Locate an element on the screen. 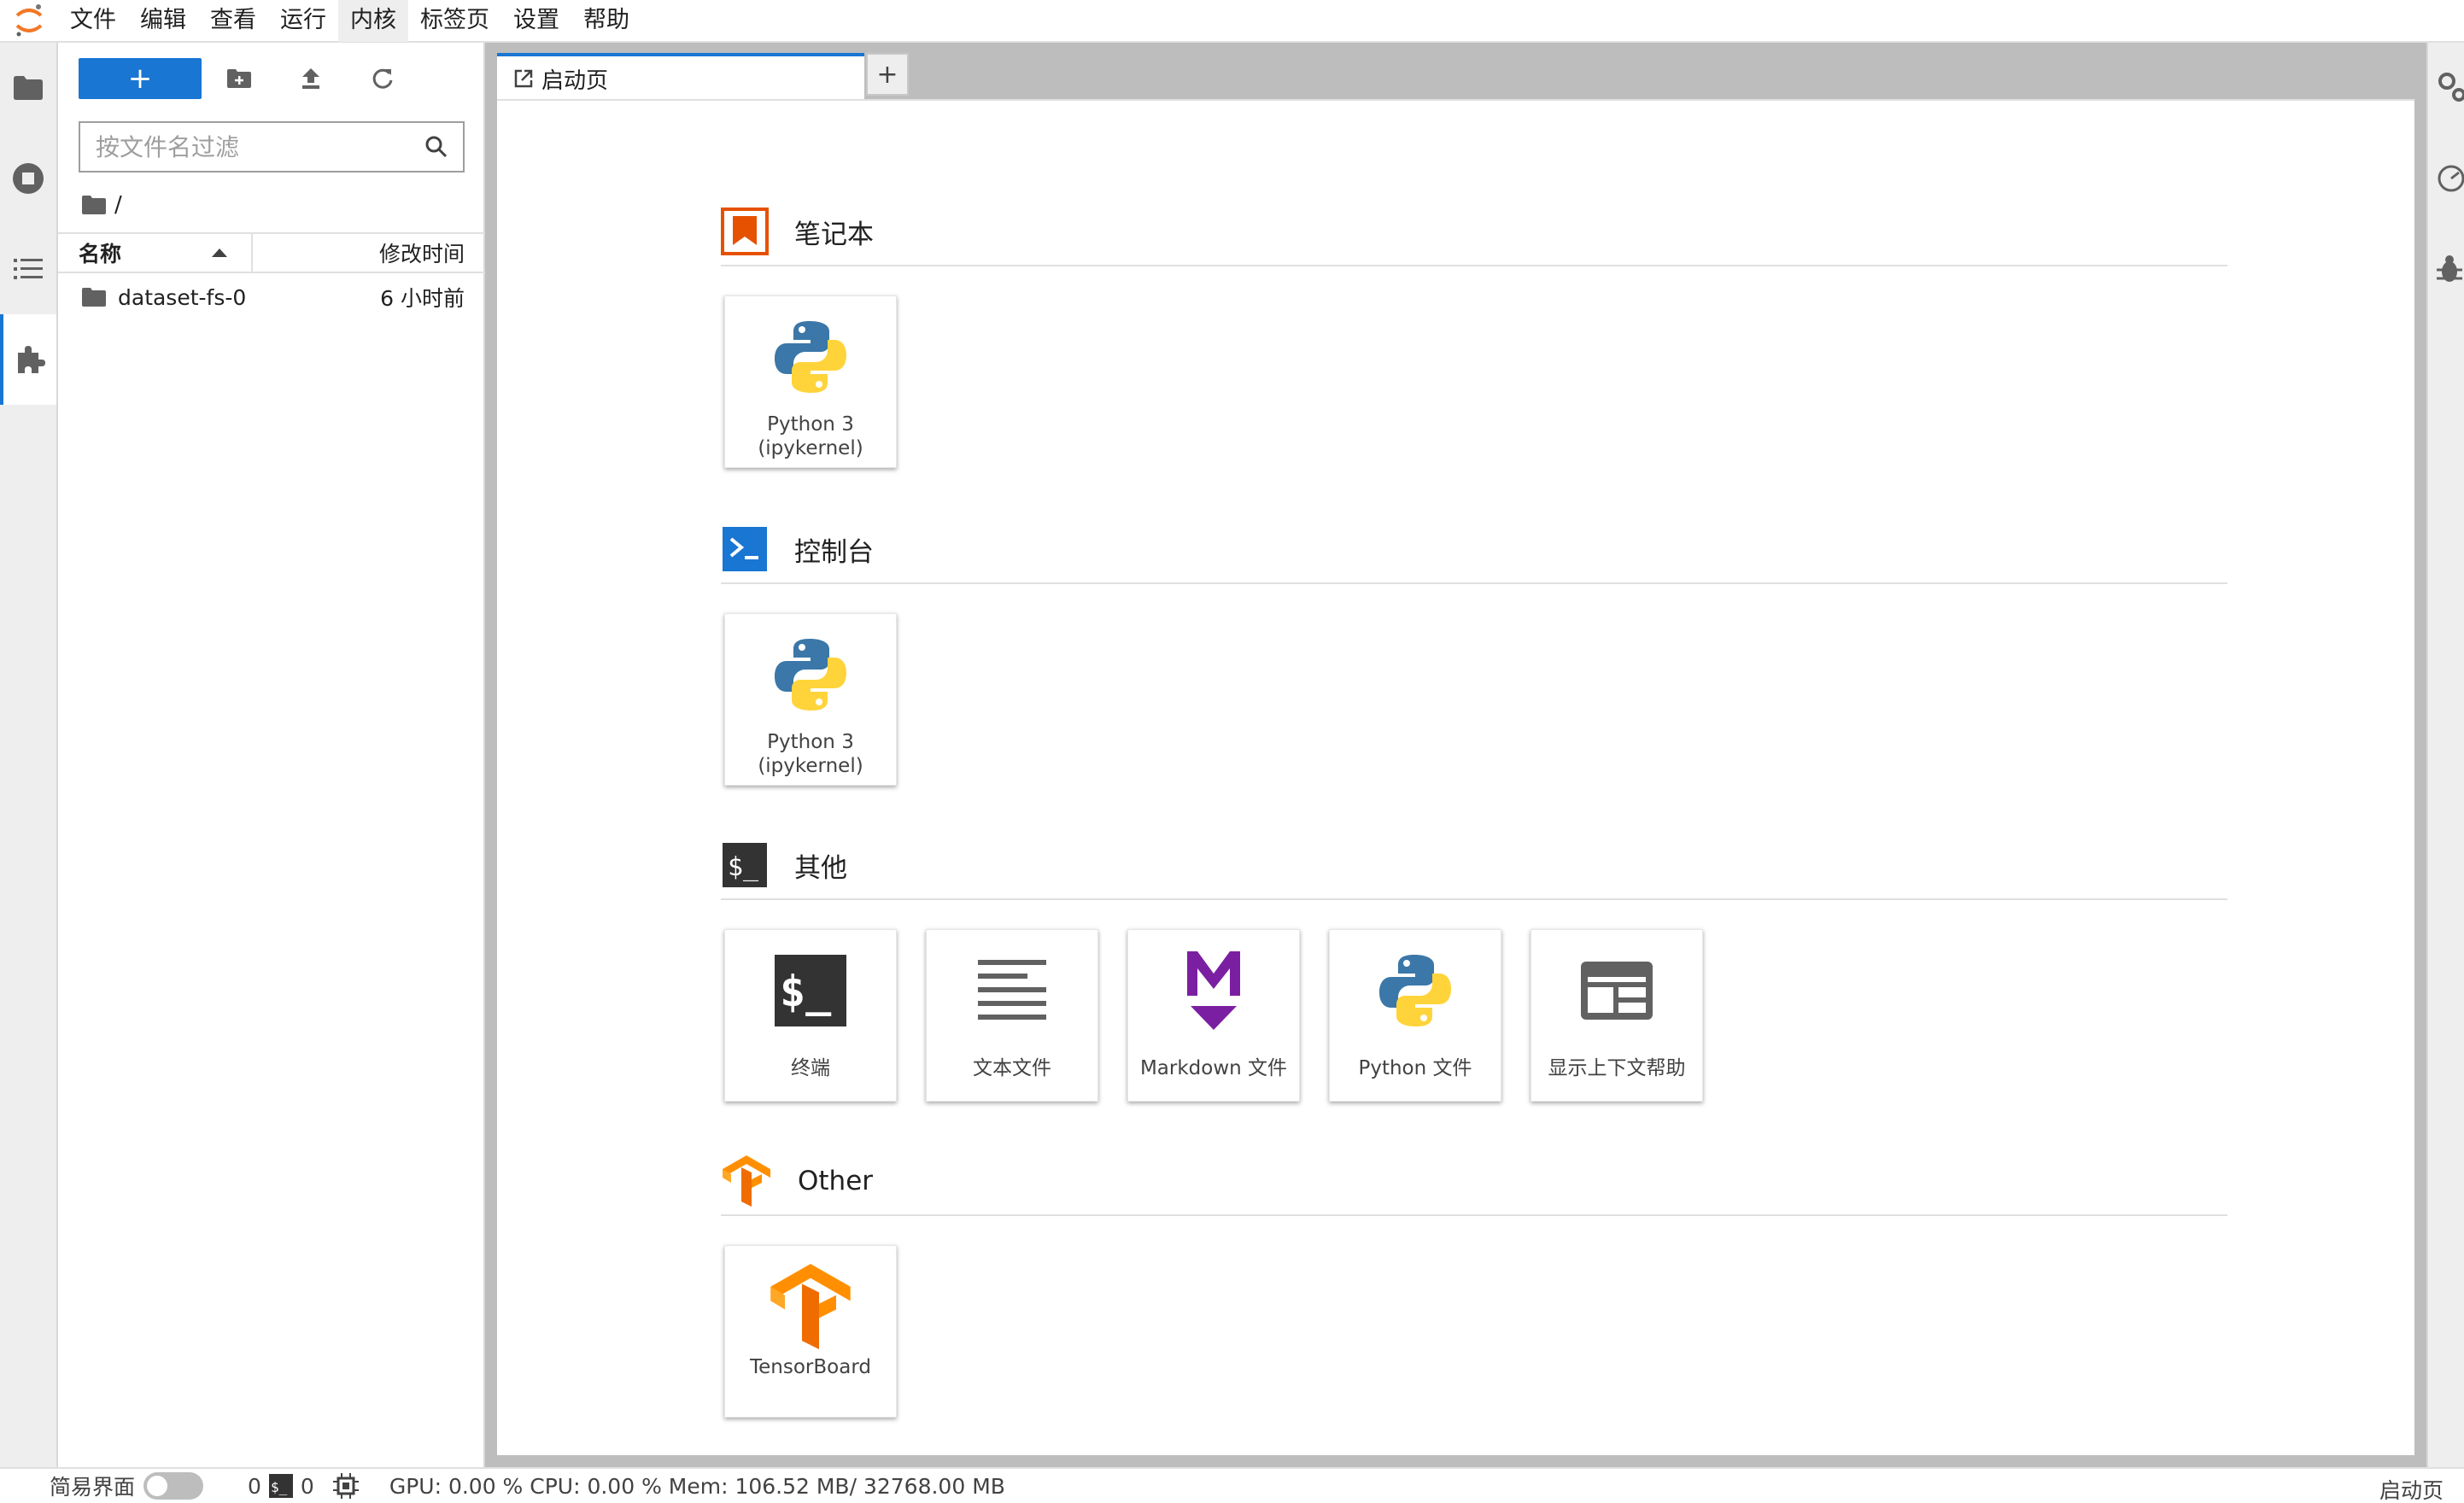 Image resolution: width=2464 pixels, height=1503 pixels. launcher-card-terminal: $_ 终端 is located at coordinates (810, 1016).